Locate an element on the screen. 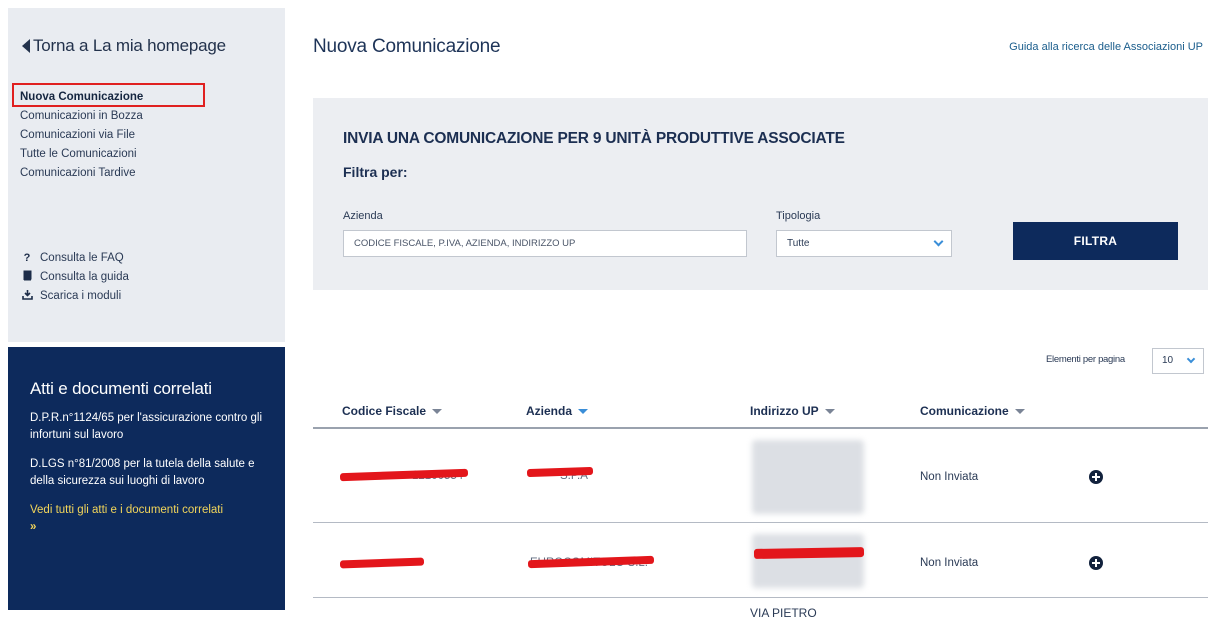  column-header-comunicazione: Comunicazione is located at coordinates (972, 411).